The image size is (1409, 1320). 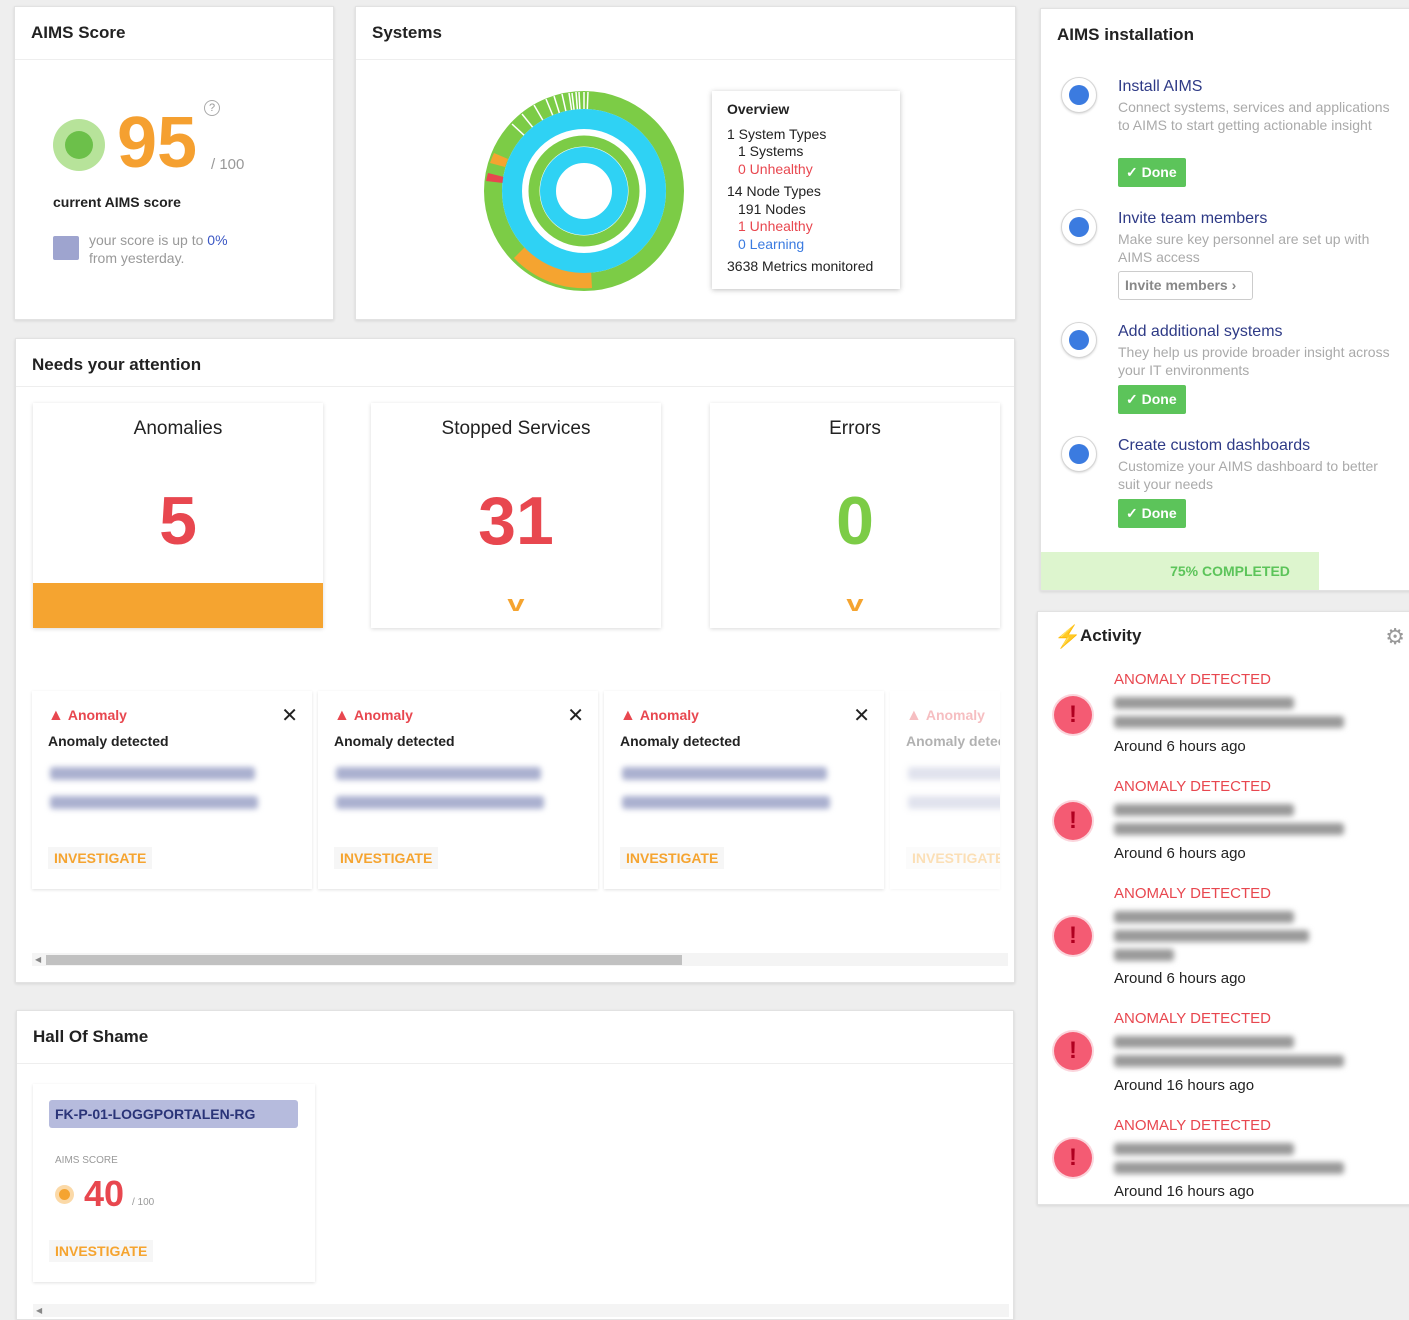 I want to click on score-caption: current AIMS score, so click(x=117, y=202).